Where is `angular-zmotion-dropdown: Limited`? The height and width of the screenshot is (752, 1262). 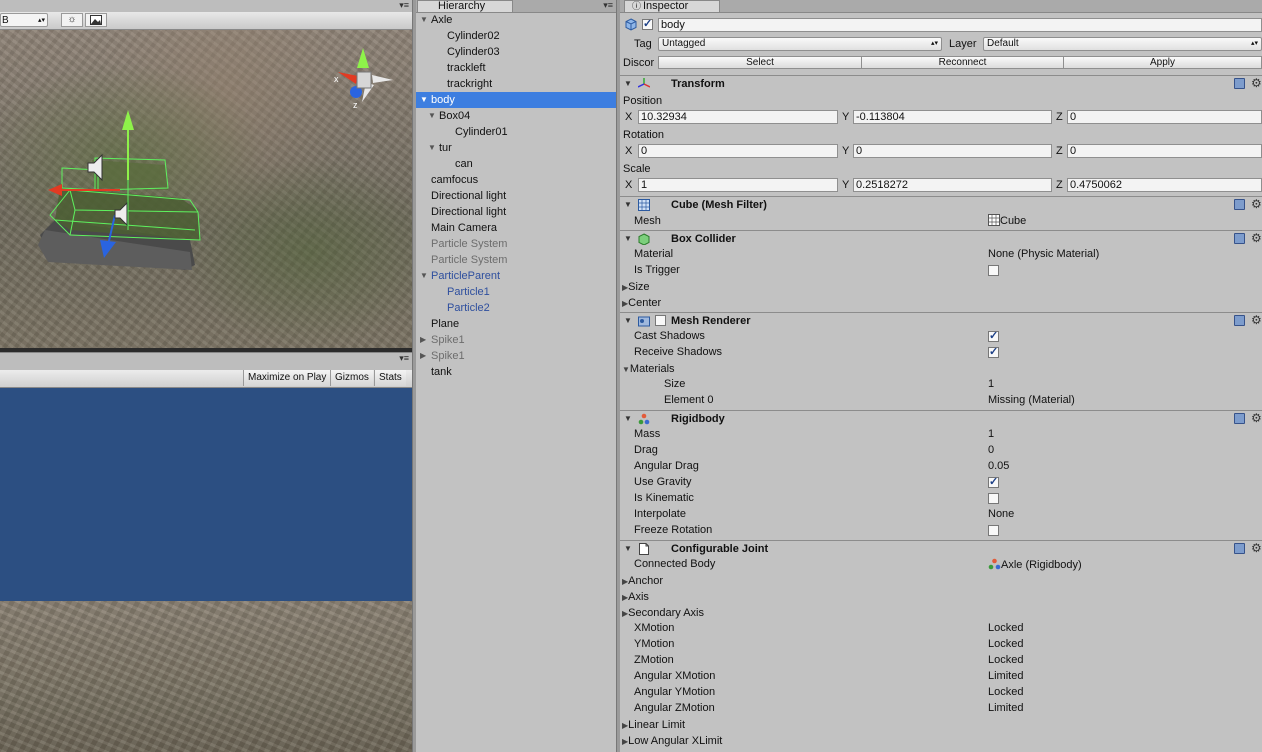 angular-zmotion-dropdown: Limited is located at coordinates (1005, 708).